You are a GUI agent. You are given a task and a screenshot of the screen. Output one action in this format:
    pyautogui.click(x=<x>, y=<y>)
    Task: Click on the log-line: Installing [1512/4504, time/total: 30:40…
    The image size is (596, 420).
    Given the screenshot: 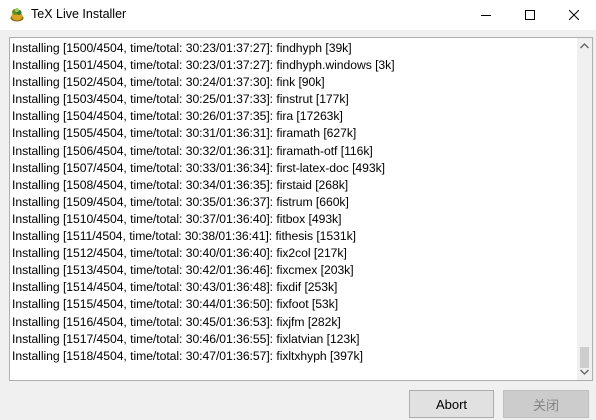 What is the action you would take?
    pyautogui.click(x=179, y=253)
    